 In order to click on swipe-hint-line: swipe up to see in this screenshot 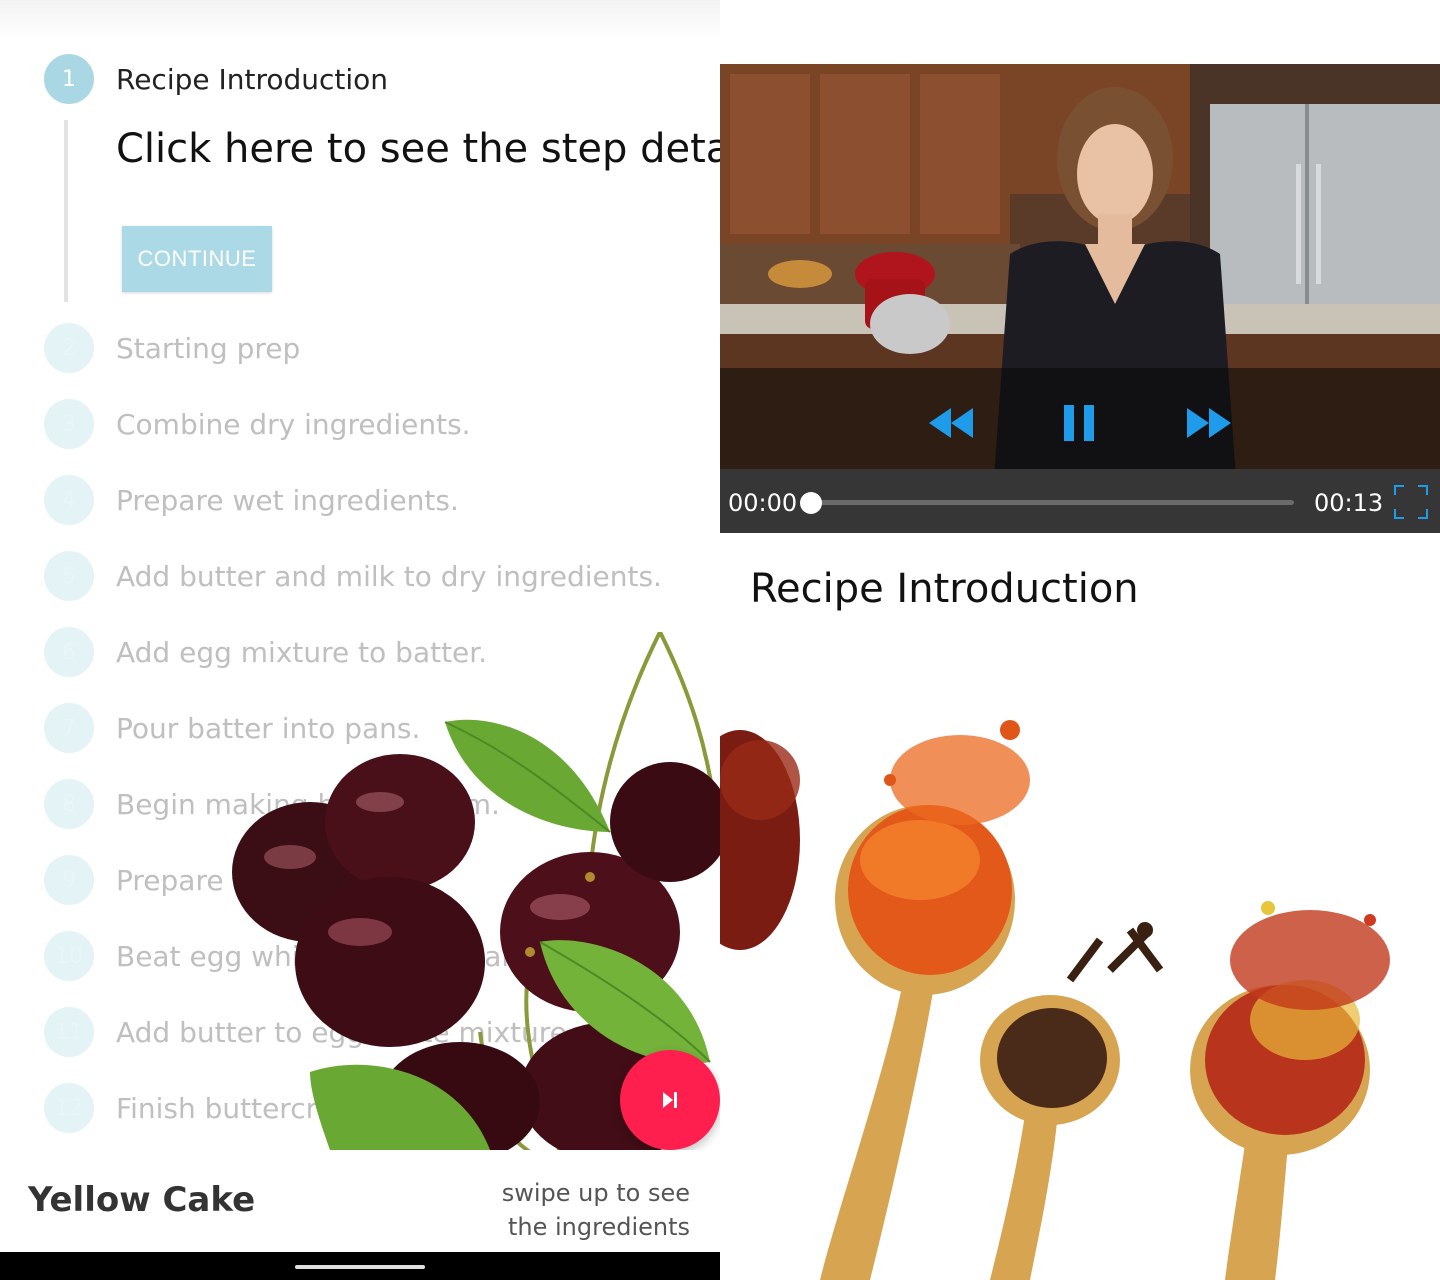, I will do `click(595, 1193)`.